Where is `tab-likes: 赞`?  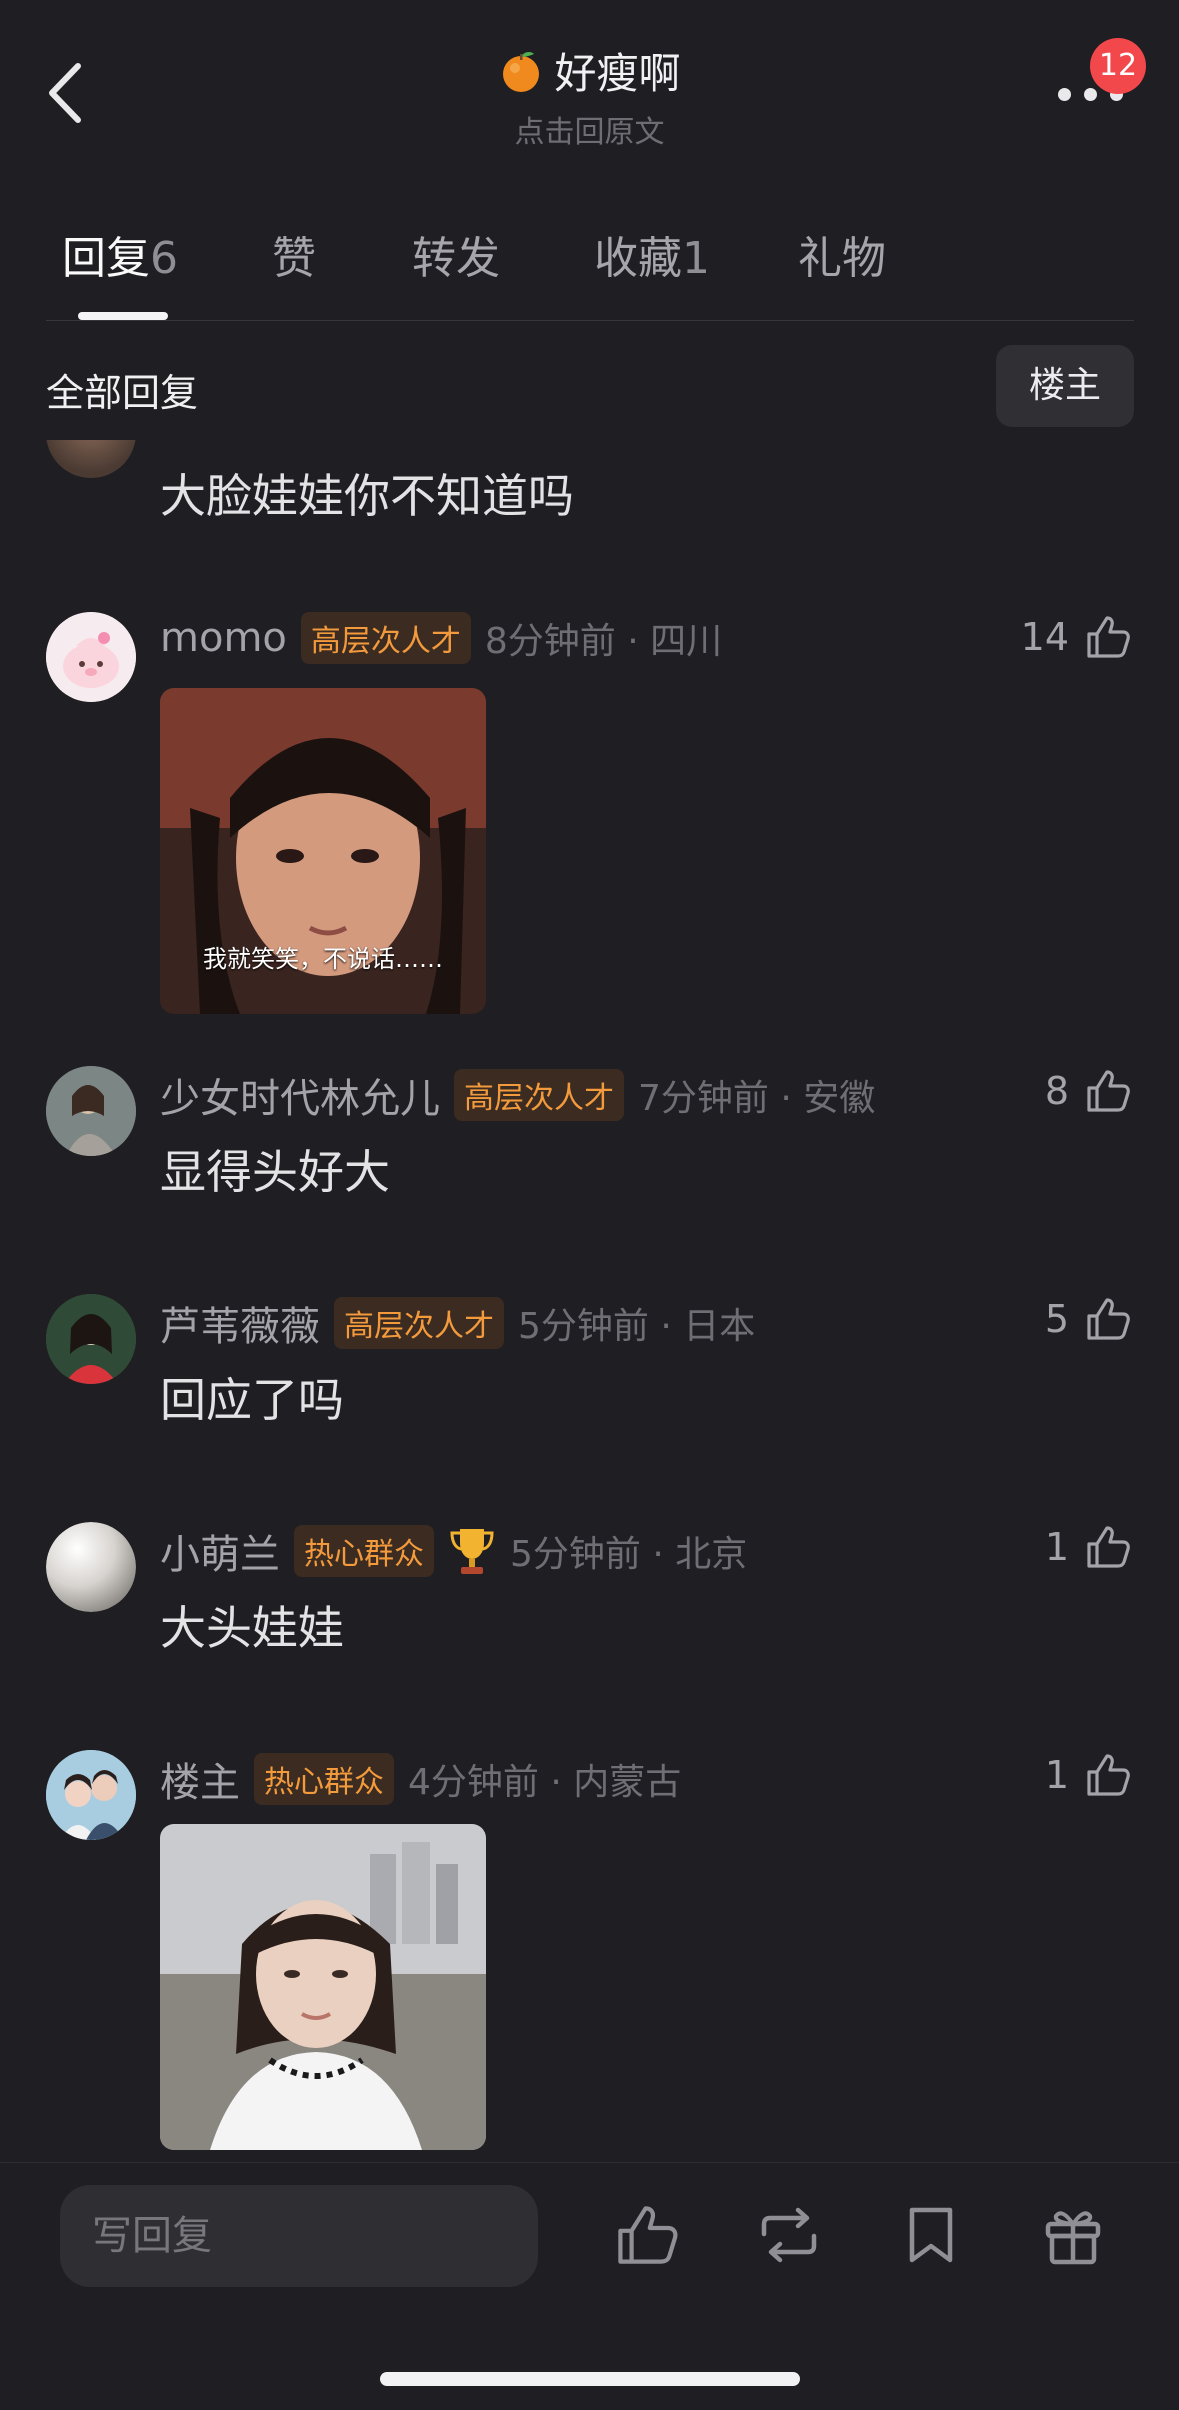
tab-likes: 赞 is located at coordinates (294, 254).